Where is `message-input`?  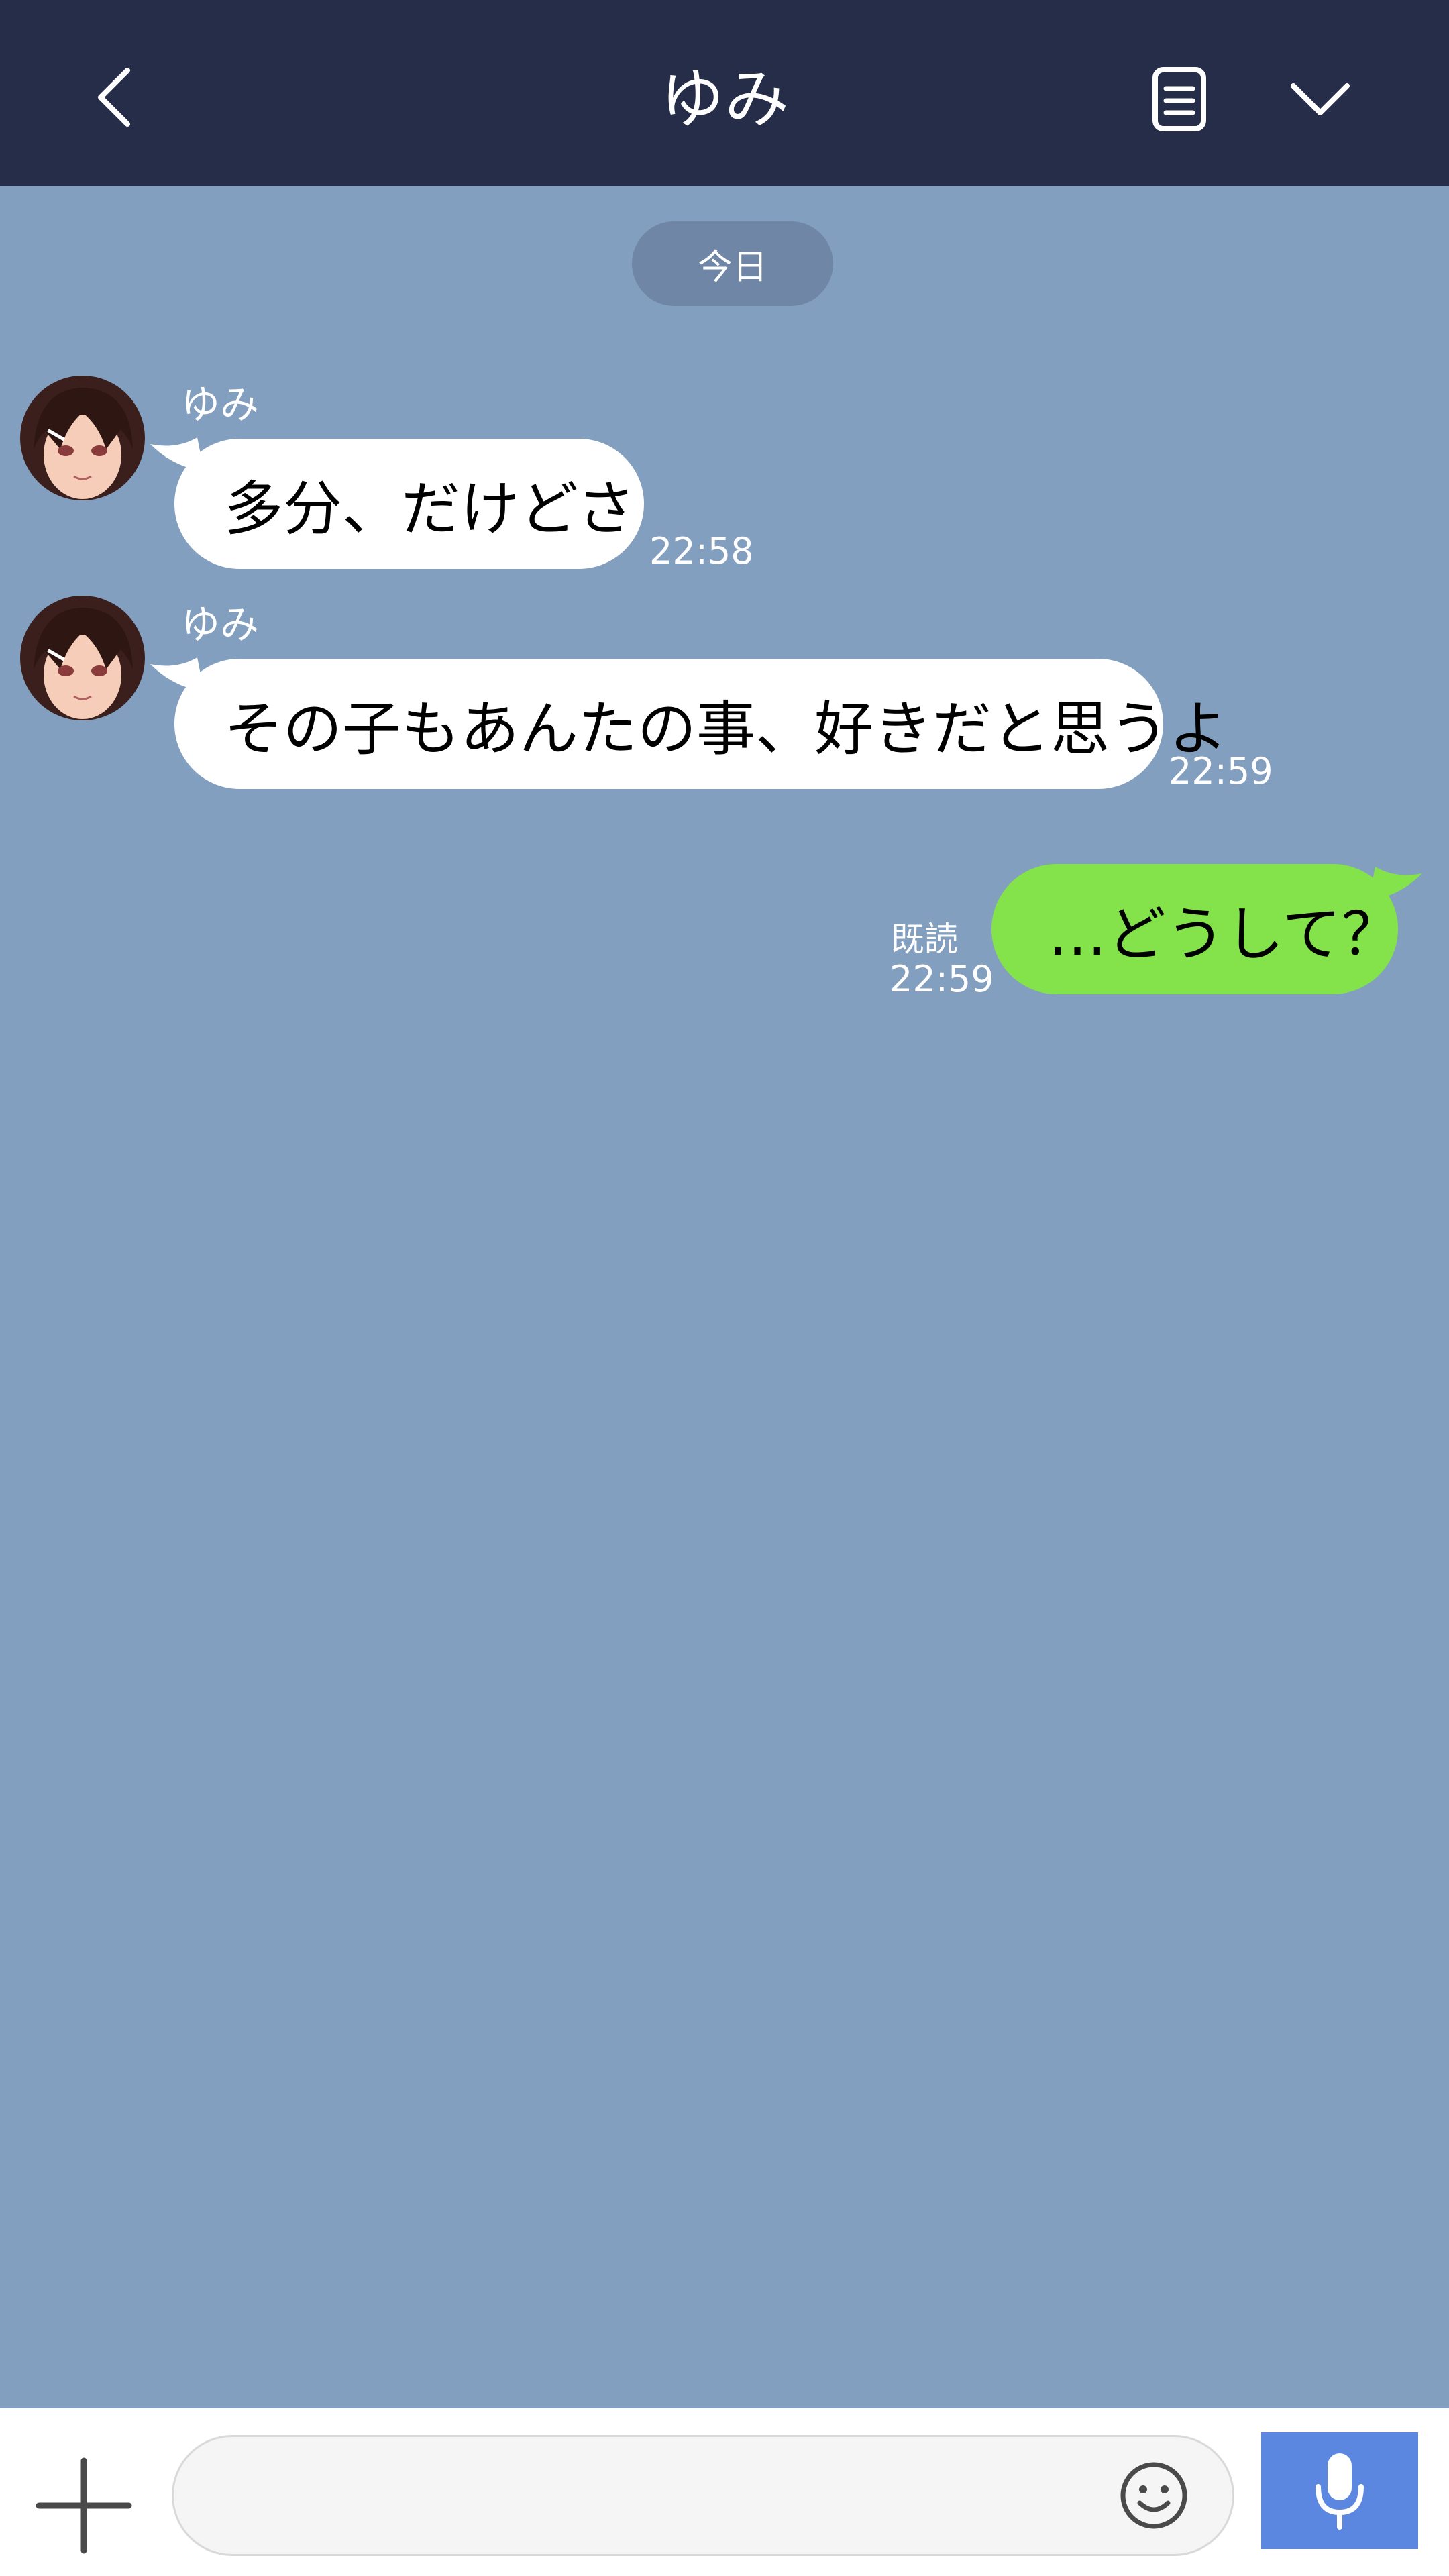 message-input is located at coordinates (703, 2495).